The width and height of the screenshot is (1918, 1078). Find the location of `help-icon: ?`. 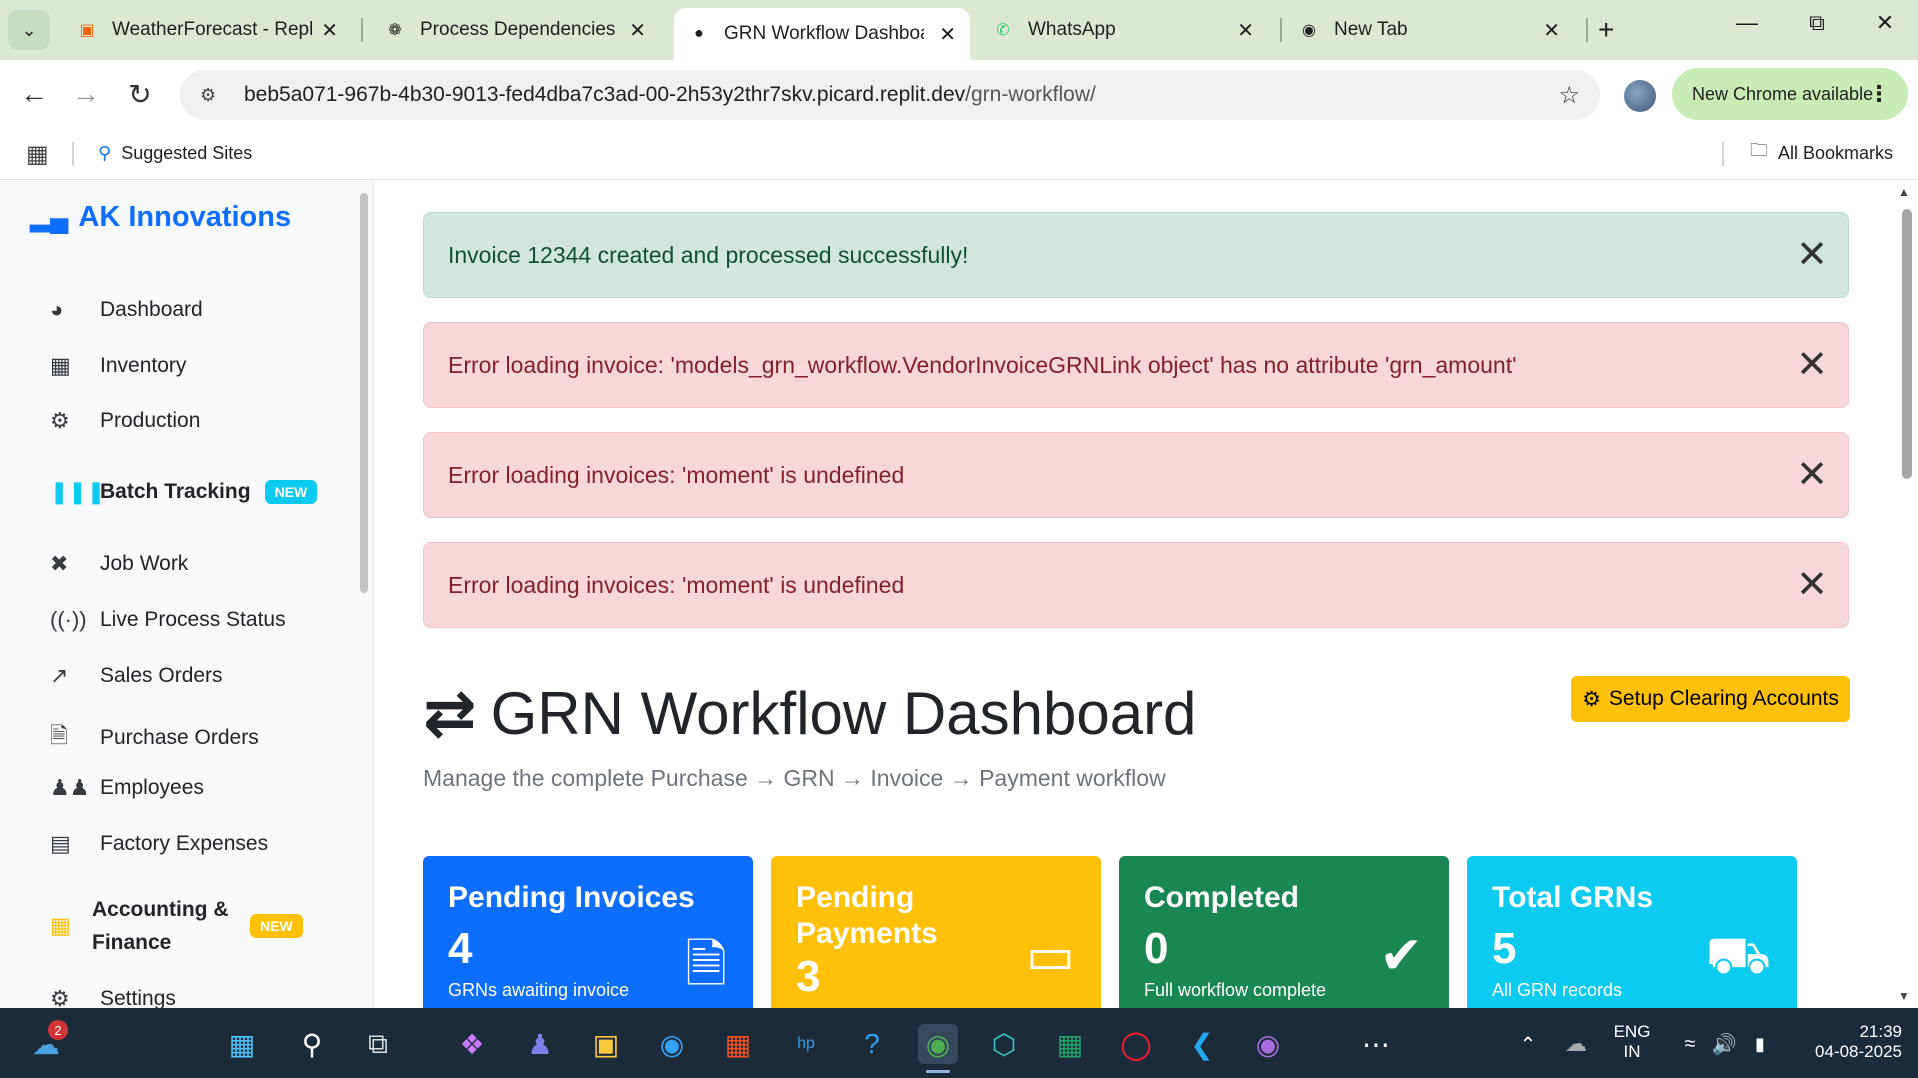

help-icon: ? is located at coordinates (872, 1044).